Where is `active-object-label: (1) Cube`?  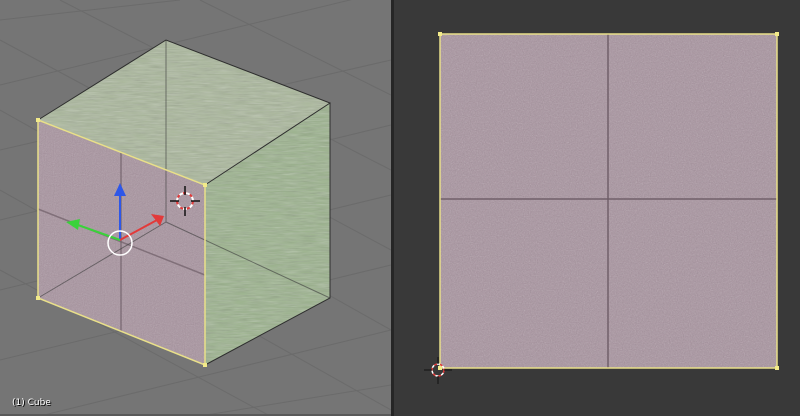
active-object-label: (1) Cube is located at coordinates (31, 403).